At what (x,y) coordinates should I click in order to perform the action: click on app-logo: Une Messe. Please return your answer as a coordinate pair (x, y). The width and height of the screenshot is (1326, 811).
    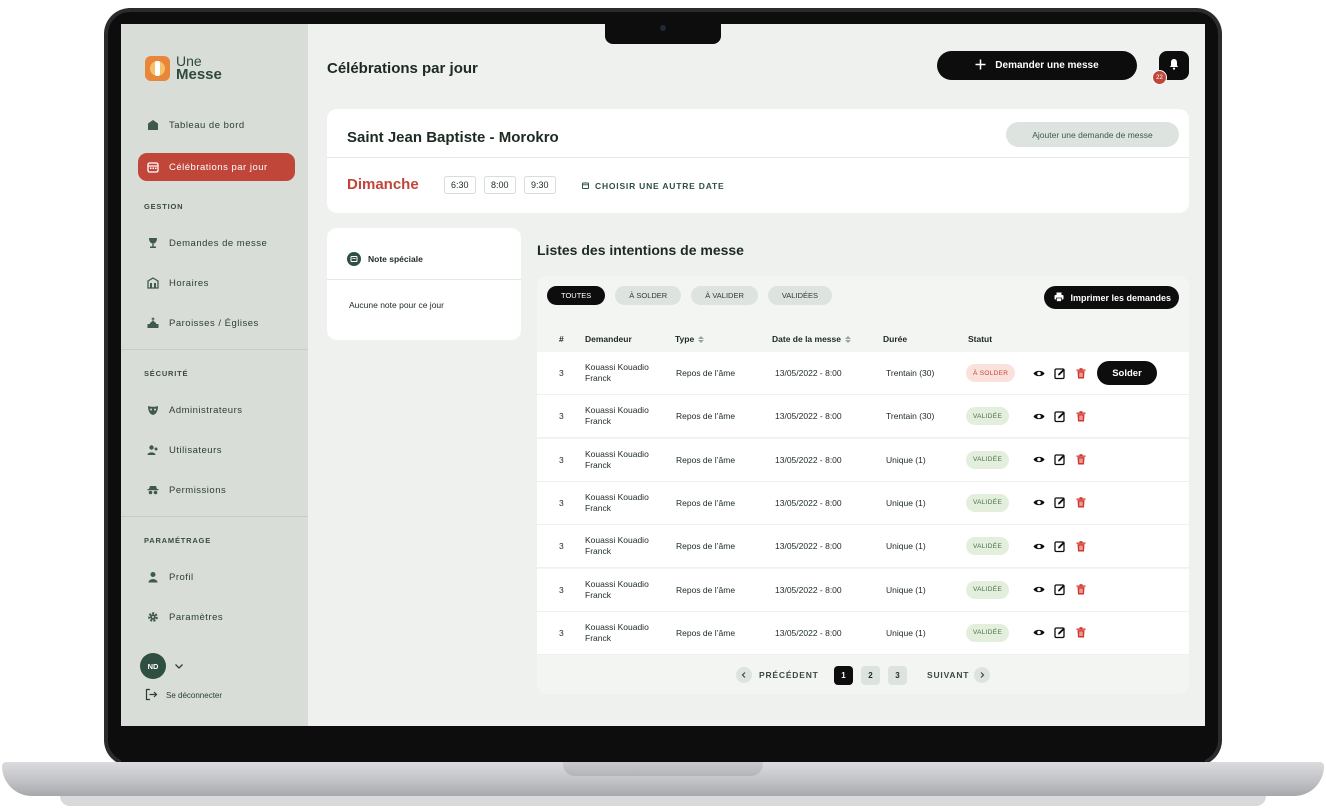
    Looking at the image, I should click on (183, 68).